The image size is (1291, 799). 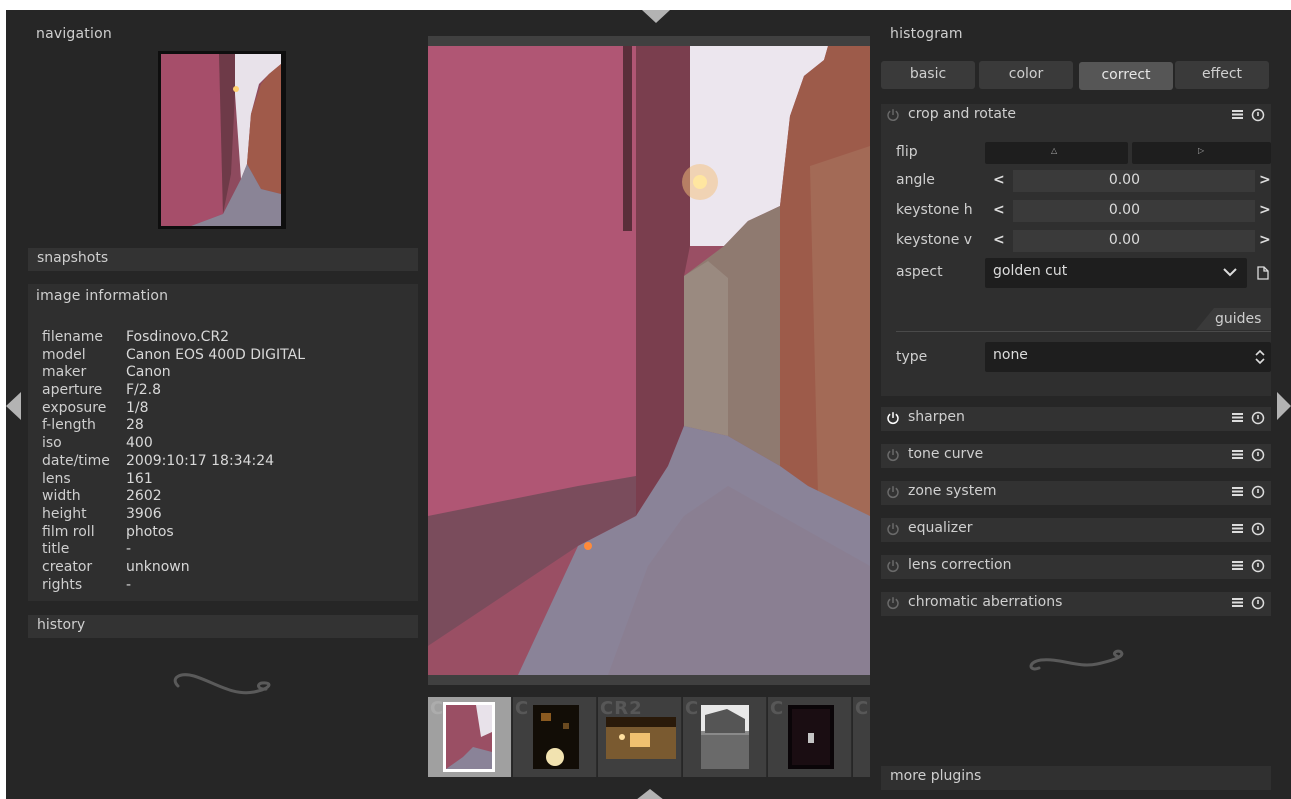 What do you see at coordinates (200, 460) in the screenshot?
I see `info-value: 2009:10:17 18:34:24` at bounding box center [200, 460].